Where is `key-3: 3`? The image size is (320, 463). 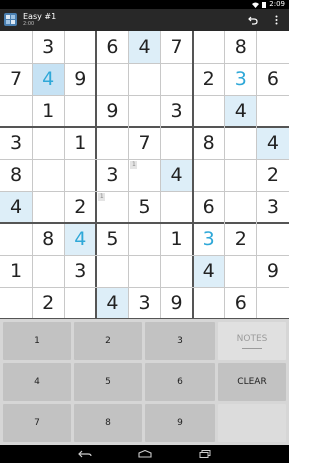
key-3: 3 is located at coordinates (180, 341).